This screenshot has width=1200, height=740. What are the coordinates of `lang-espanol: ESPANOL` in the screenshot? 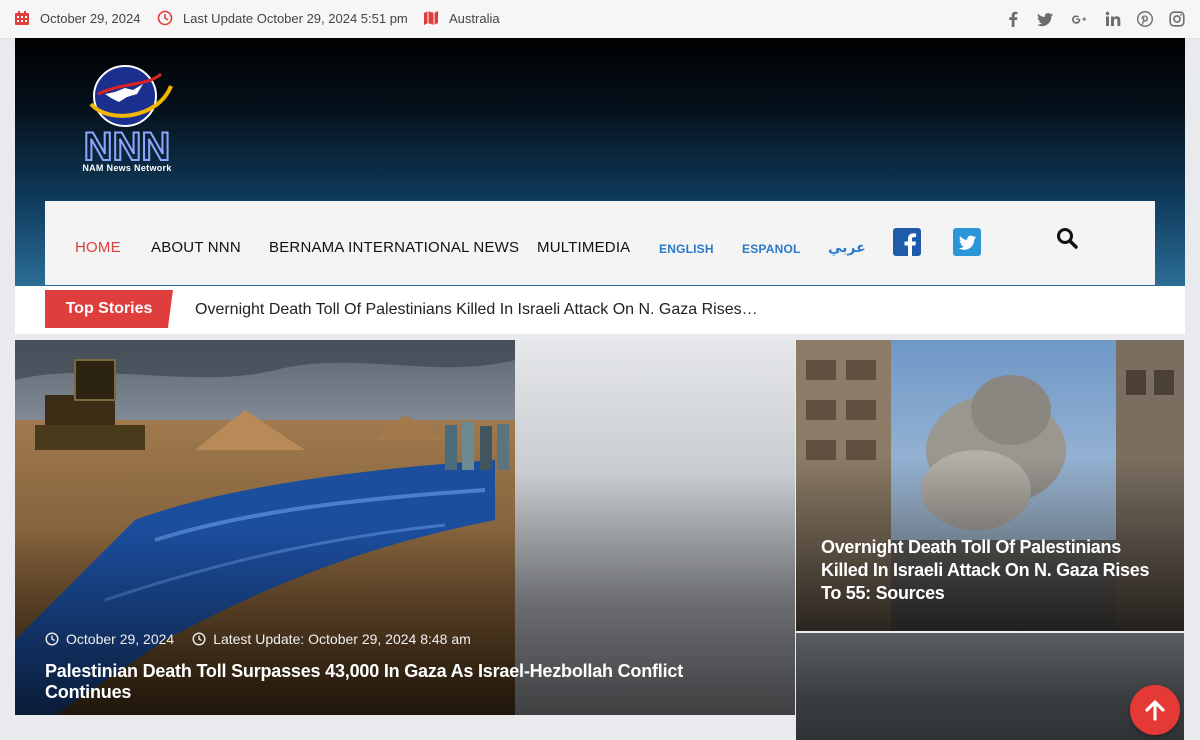 It's located at (771, 249).